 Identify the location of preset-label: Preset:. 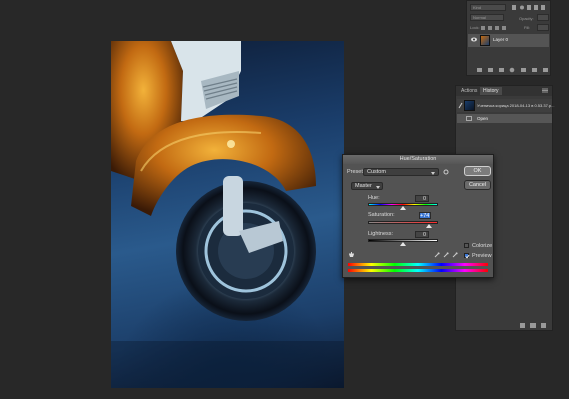
(356, 172).